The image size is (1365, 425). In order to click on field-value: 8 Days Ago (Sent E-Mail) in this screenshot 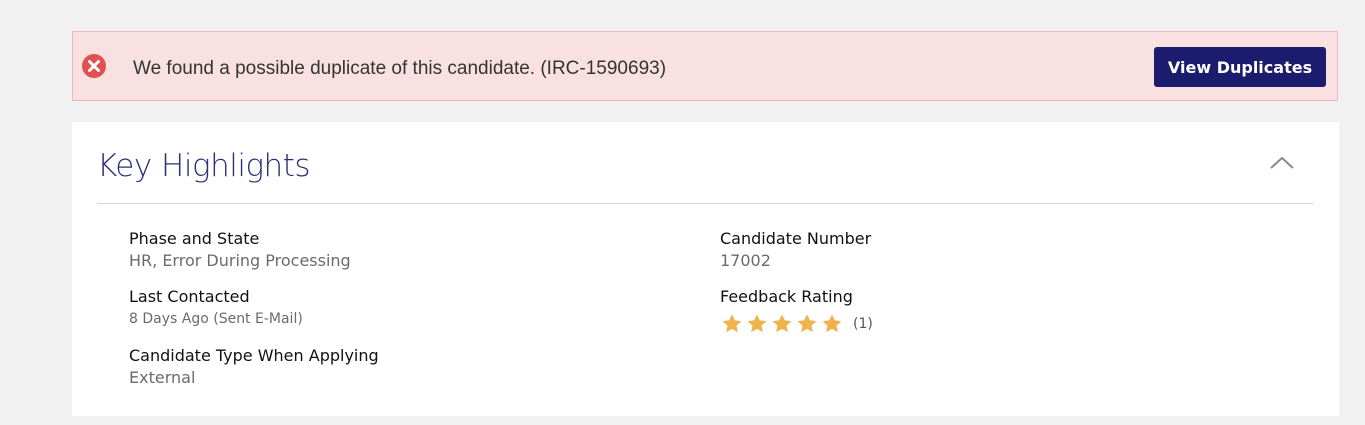, I will do `click(216, 319)`.